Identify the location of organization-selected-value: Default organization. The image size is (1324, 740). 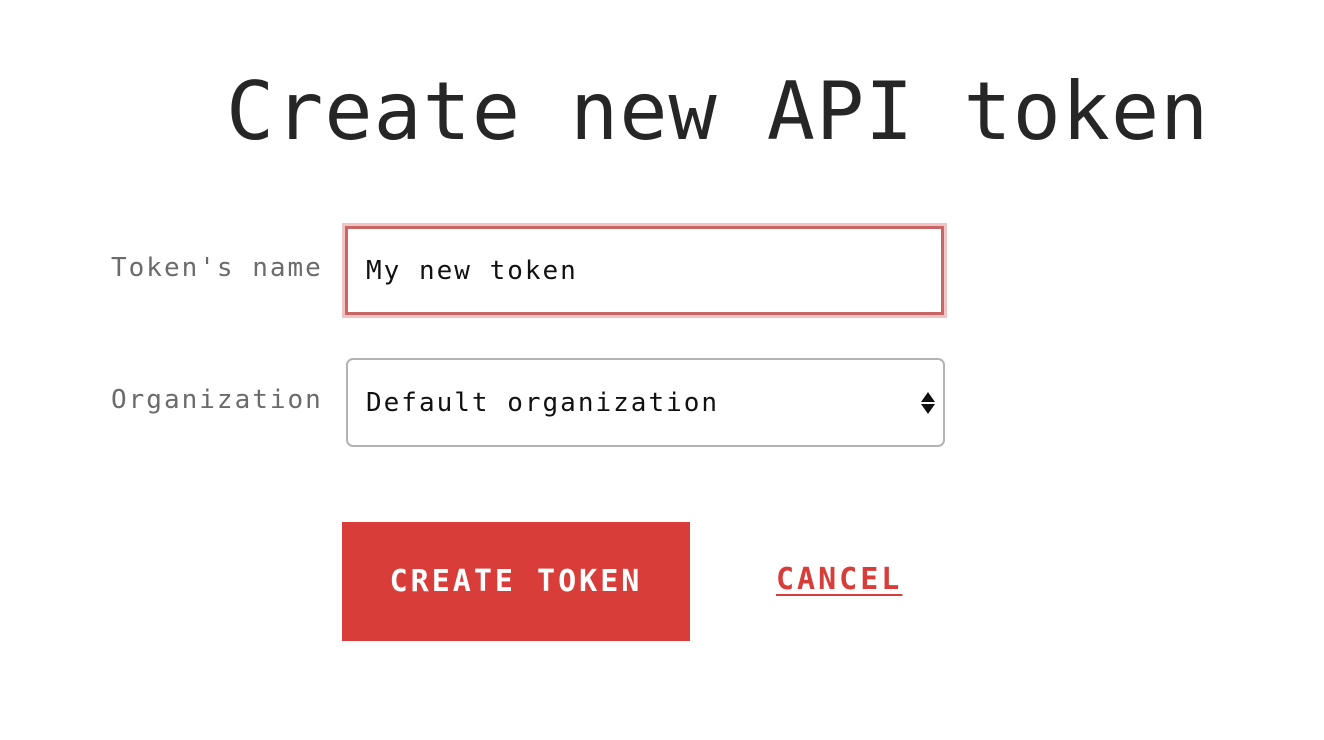
(543, 402).